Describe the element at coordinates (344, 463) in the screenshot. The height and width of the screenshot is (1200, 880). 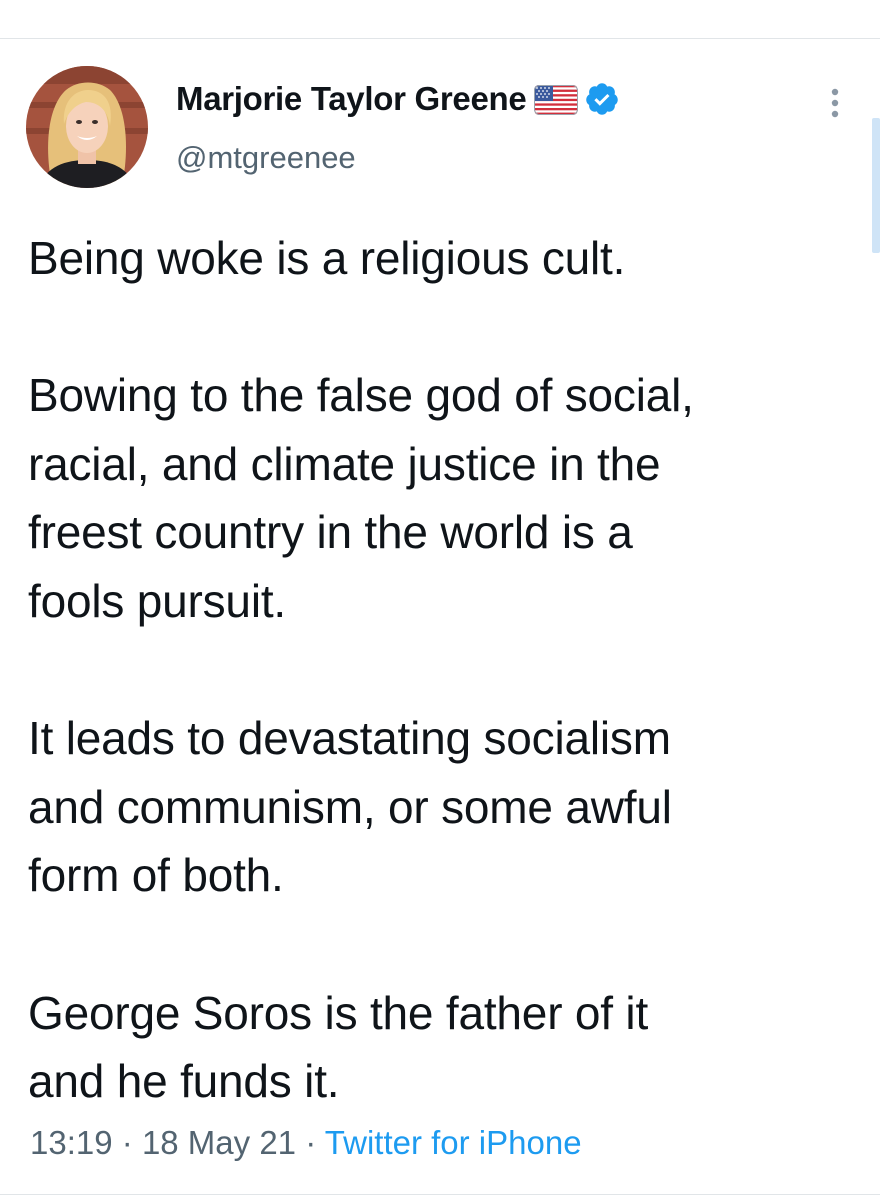
I see `tweet-line: racial, and climate justice in the` at that location.